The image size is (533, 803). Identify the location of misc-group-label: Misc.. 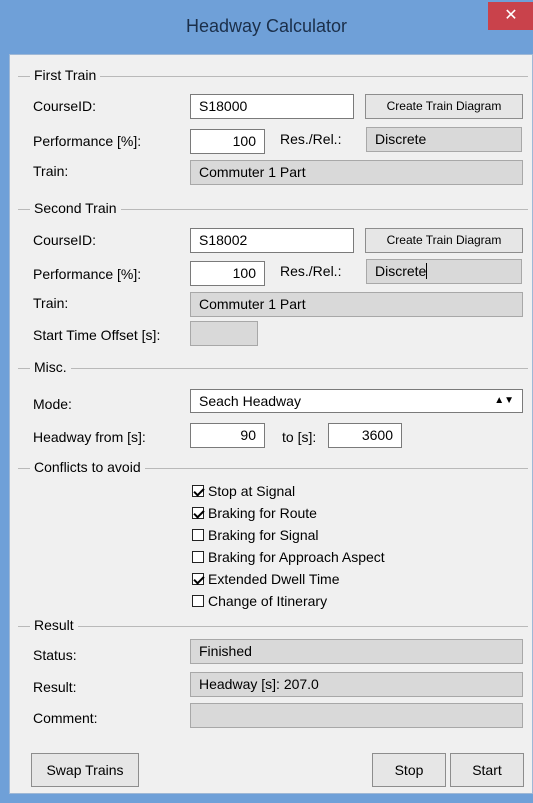
(50, 367).